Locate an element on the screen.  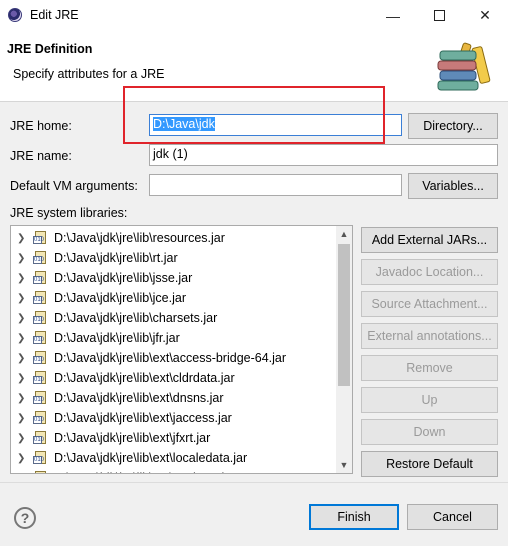
library-row: ❯010 D:\Java\jdk\jre\lib\ext\nashorn.jar is located at coordinates (174, 471).